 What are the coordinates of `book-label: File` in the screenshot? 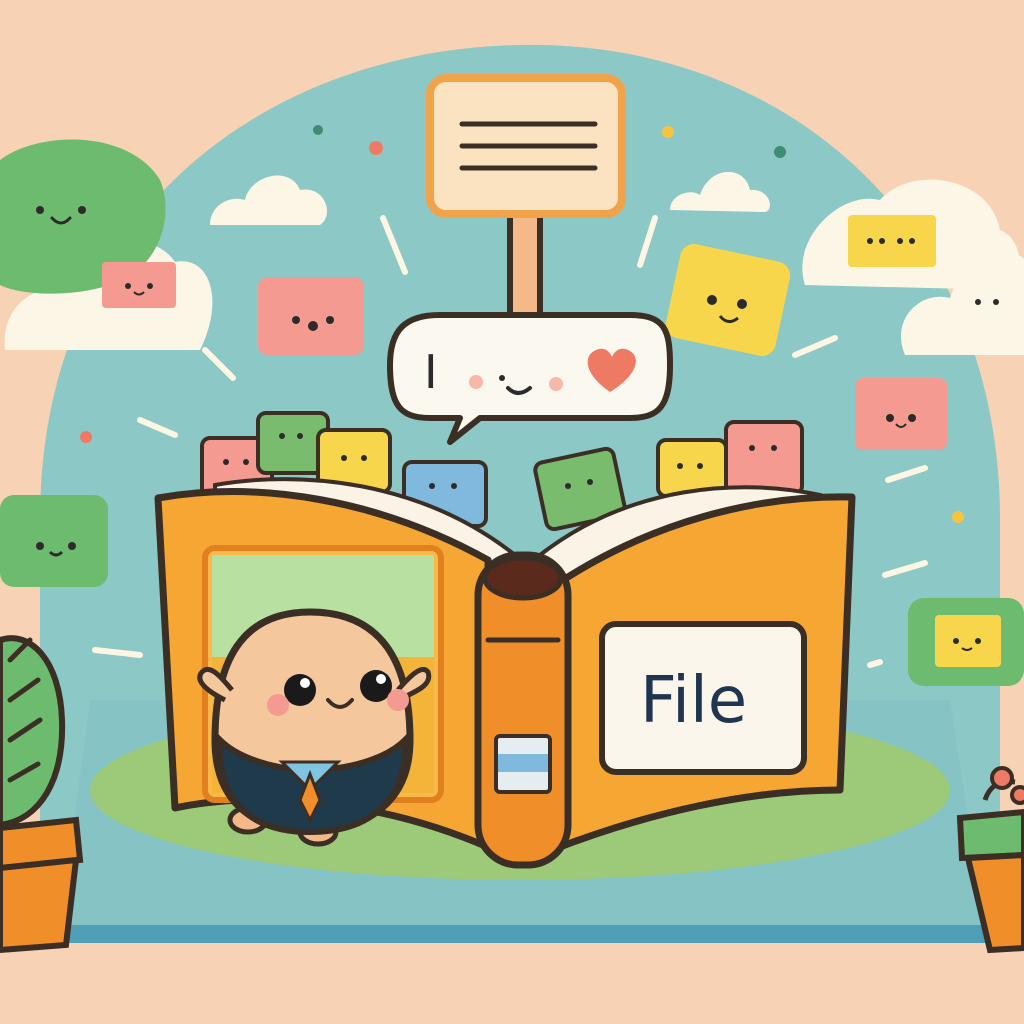 It's located at (693, 701).